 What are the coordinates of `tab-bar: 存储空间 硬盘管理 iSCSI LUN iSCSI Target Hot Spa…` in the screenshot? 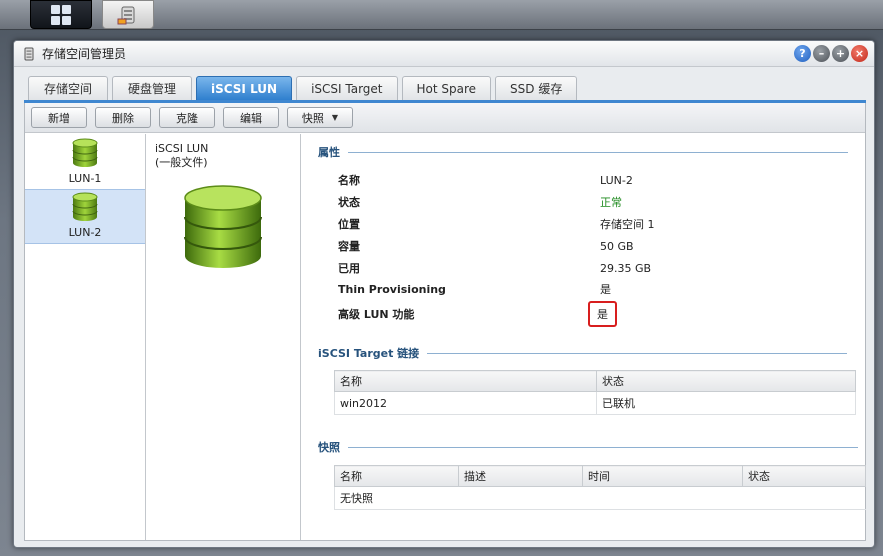 It's located at (303, 88).